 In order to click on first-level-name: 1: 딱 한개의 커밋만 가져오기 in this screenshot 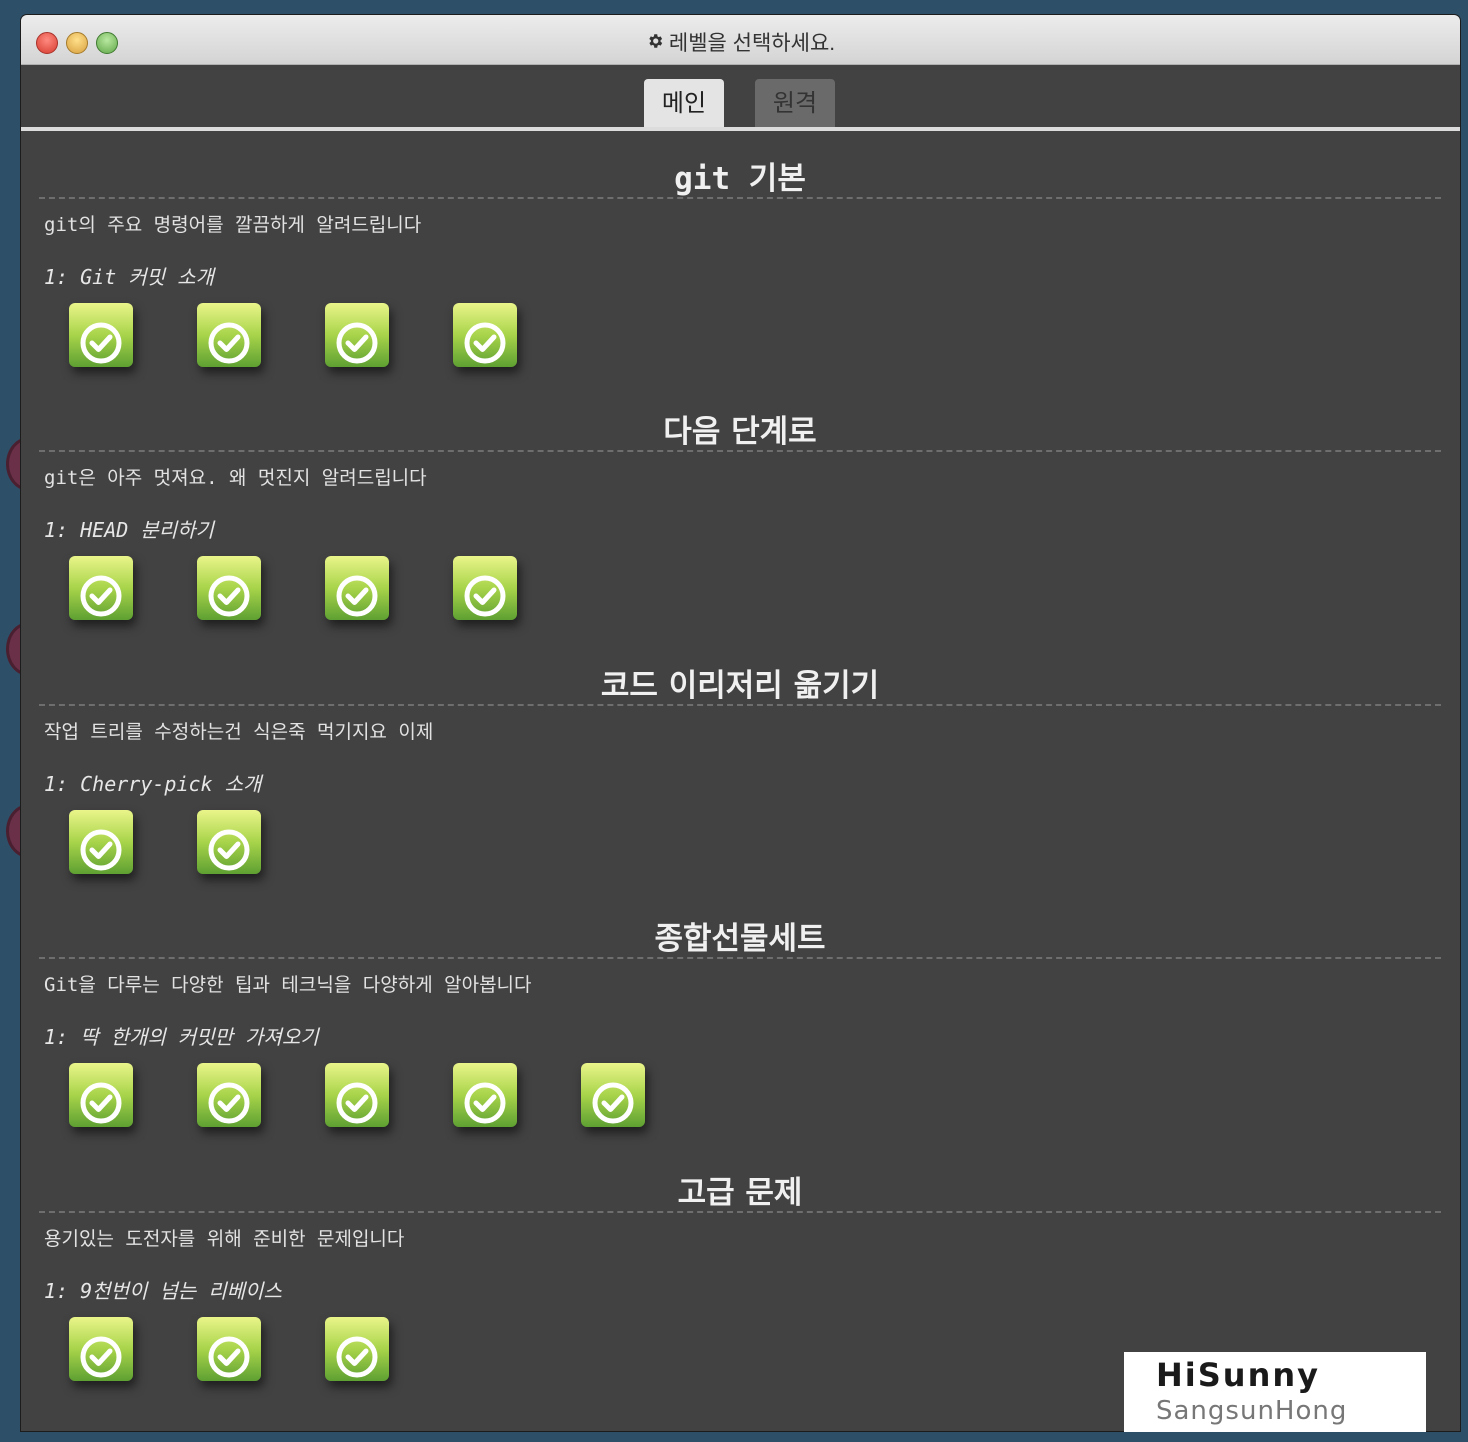, I will do `click(181, 1037)`.